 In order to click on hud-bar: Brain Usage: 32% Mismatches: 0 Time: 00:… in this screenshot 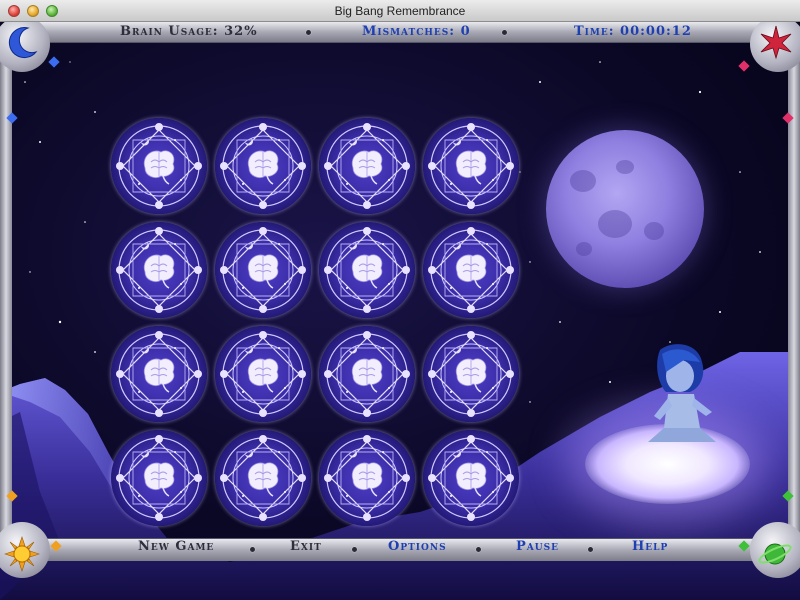, I will do `click(400, 32)`.